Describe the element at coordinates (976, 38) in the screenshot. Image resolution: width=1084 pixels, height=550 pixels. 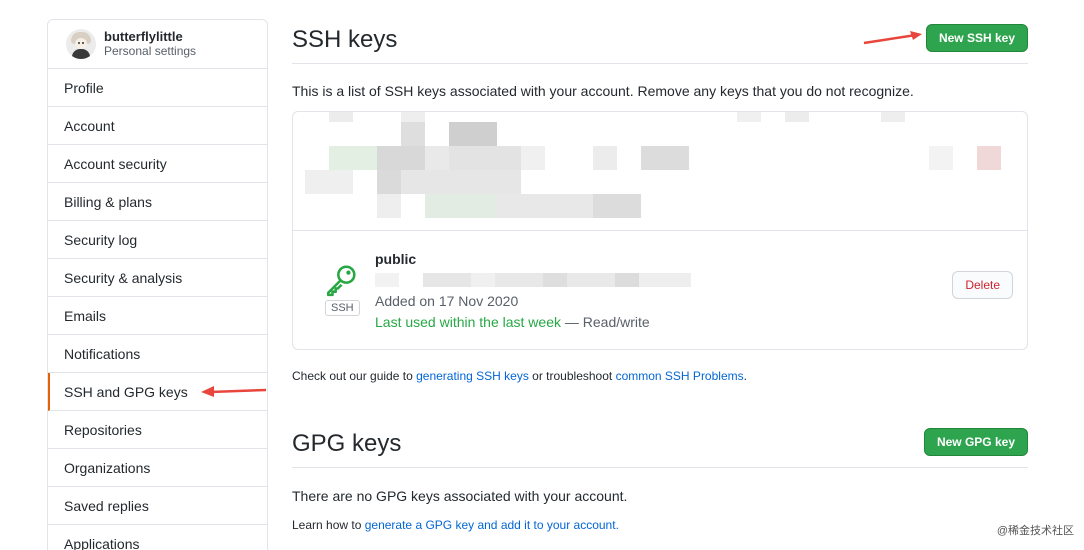
I see `new-ssh-key-button: New SSH key` at that location.